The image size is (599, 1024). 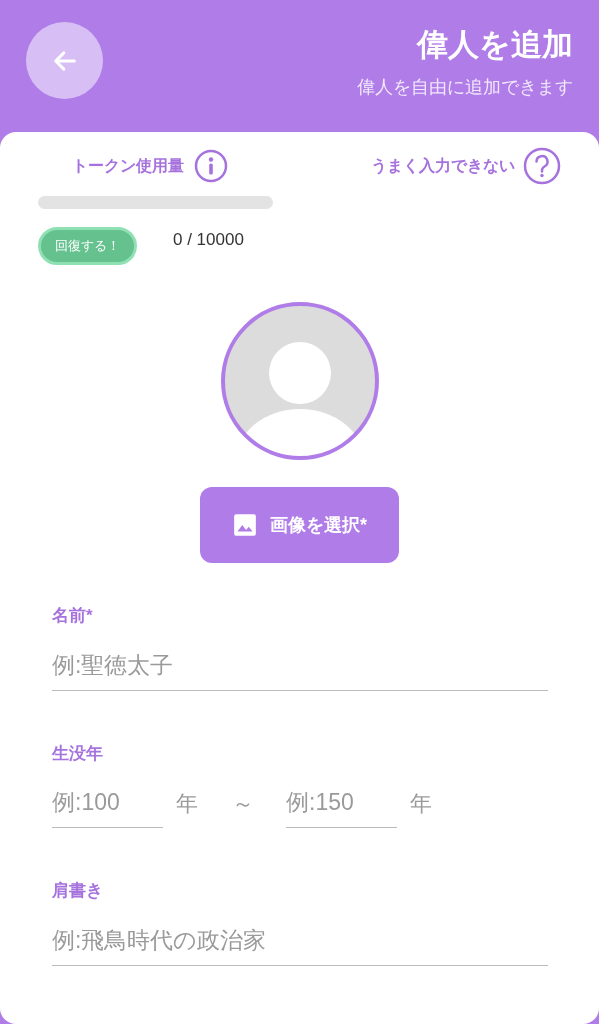 What do you see at coordinates (73, 616) in the screenshot?
I see `field-label: 名前*` at bounding box center [73, 616].